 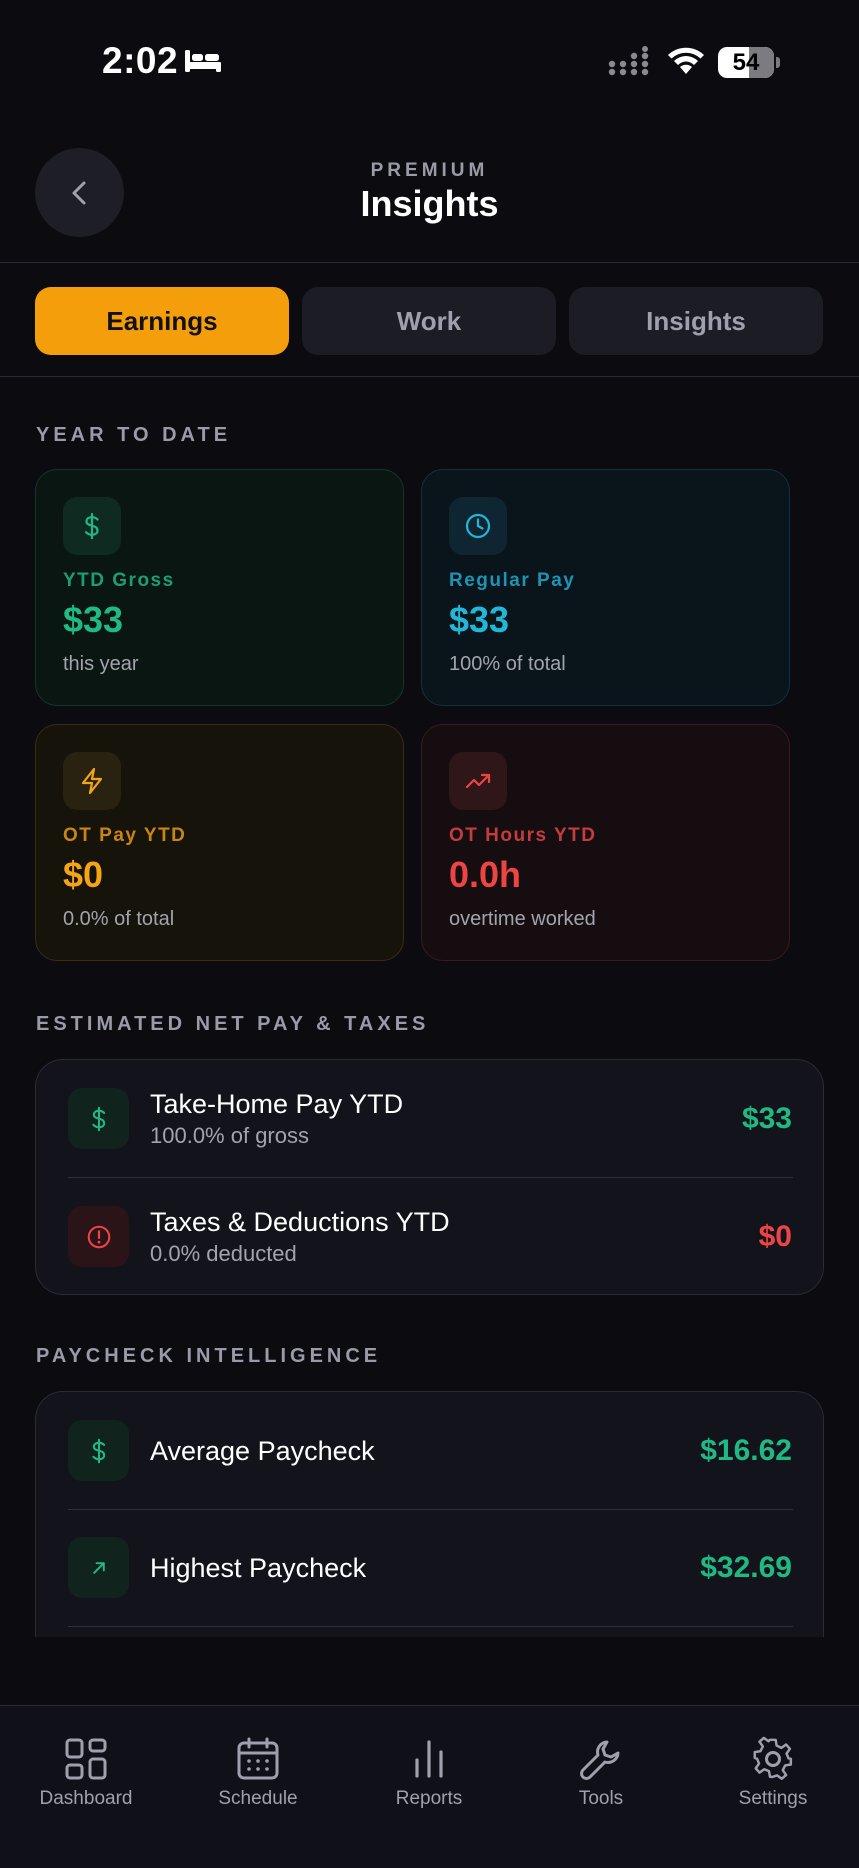 What do you see at coordinates (300, 1222) in the screenshot?
I see `row-title: Taxes & Deductions YTD` at bounding box center [300, 1222].